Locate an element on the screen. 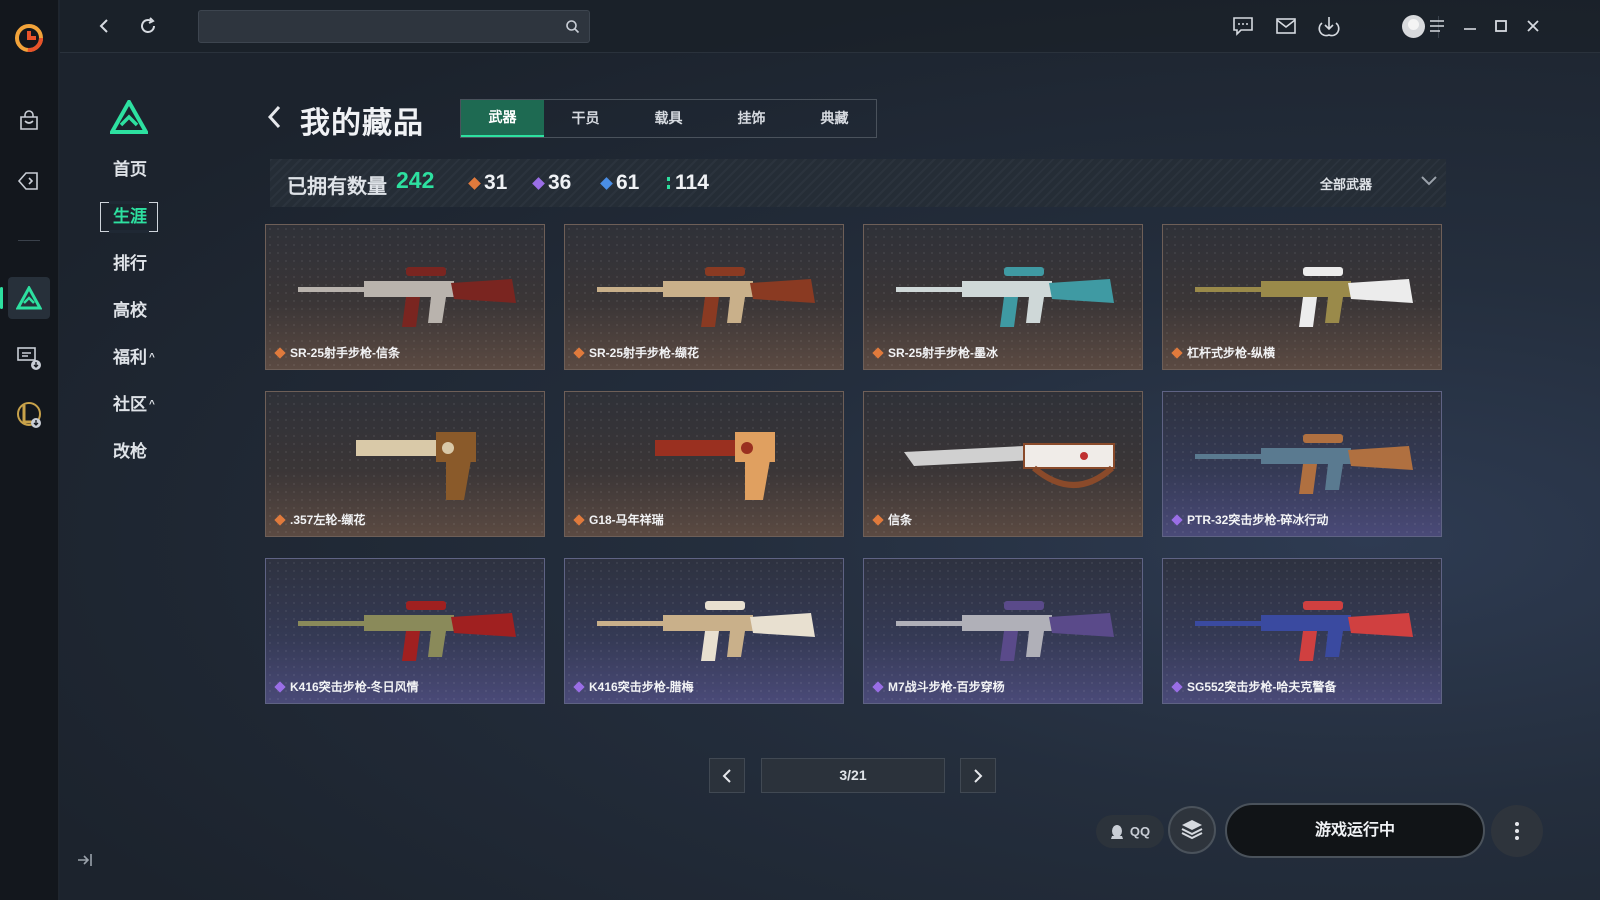 This screenshot has height=900, width=1600. stats-bar: 已拥有数量 242 31 36 61 114 全部武器 is located at coordinates (858, 183).